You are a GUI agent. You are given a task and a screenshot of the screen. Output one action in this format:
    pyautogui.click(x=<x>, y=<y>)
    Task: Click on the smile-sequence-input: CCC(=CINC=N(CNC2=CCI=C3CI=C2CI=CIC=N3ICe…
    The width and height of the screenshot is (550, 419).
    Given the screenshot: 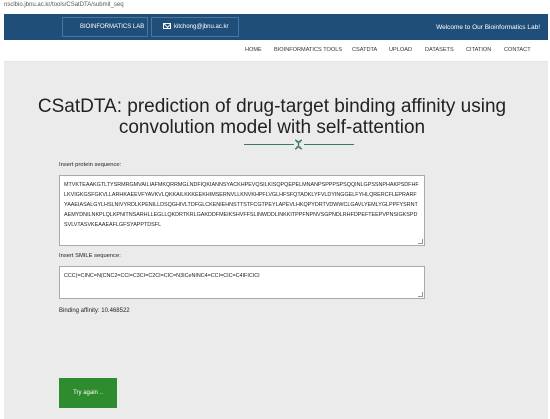 What is the action you would take?
    pyautogui.click(x=242, y=282)
    